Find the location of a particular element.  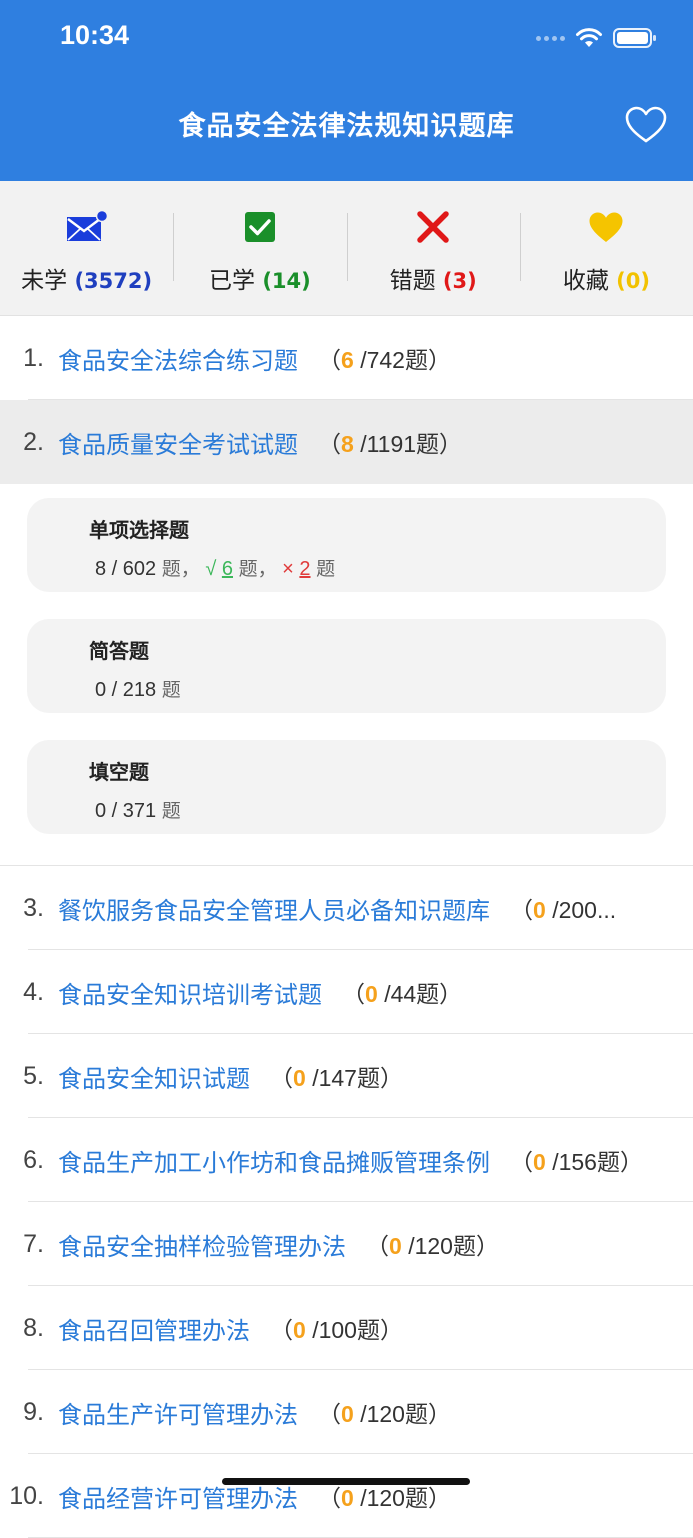

item-number: 7. is located at coordinates (33, 1243).